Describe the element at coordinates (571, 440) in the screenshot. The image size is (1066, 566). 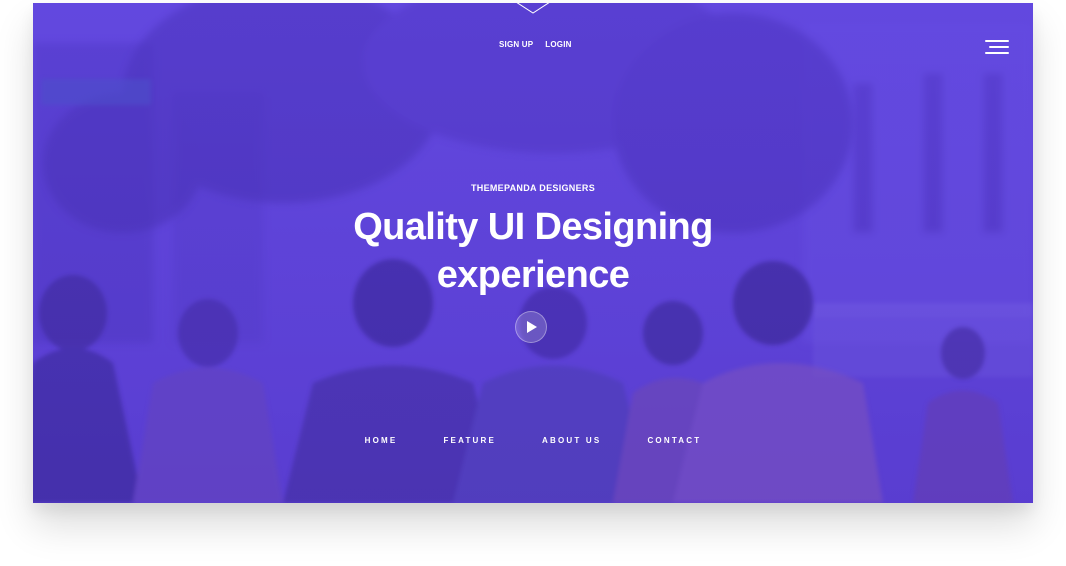
I see `nav-item-about-us: ABOUT US` at that location.